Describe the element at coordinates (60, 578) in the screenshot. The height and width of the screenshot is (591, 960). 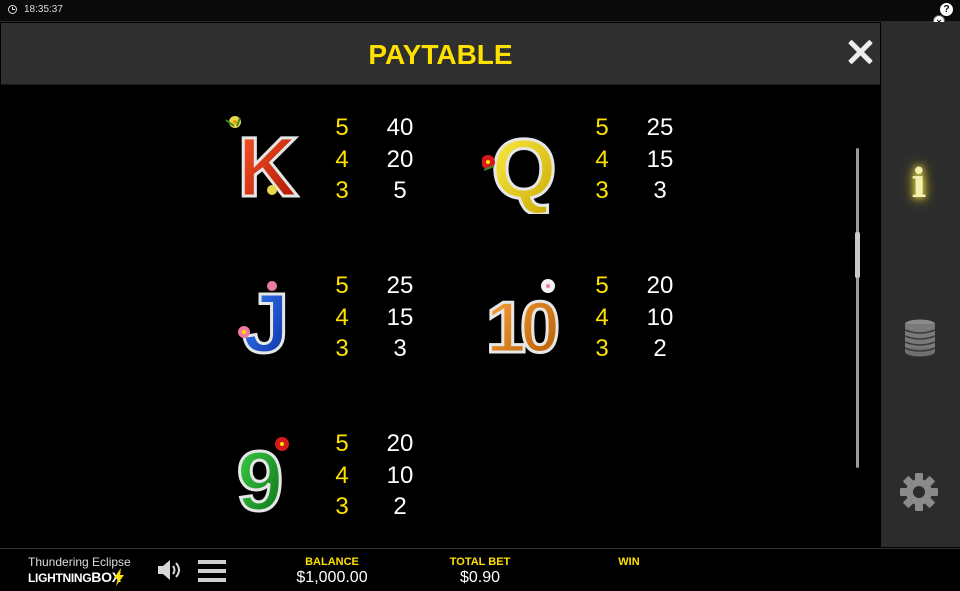
I see `brand-logo-part1: LIGHTNING` at that location.